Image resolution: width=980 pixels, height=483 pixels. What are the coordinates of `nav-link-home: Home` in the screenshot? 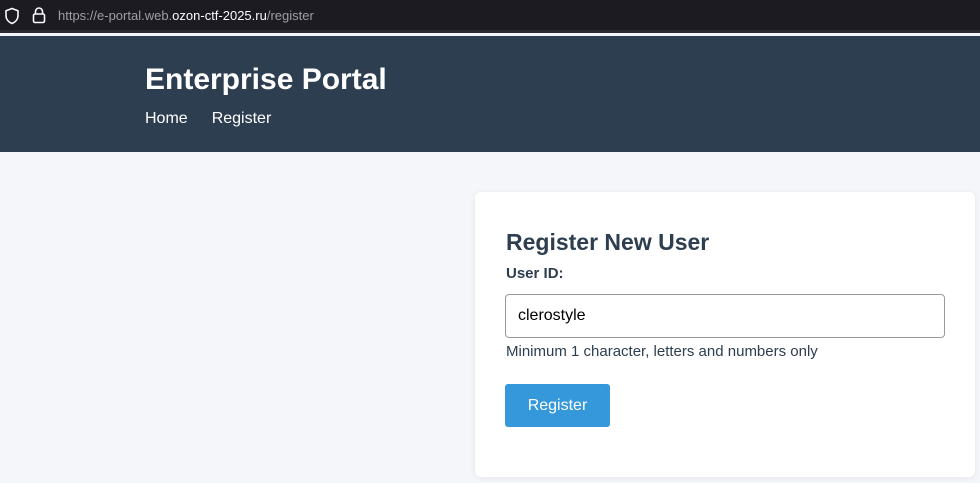 It's located at (166, 119).